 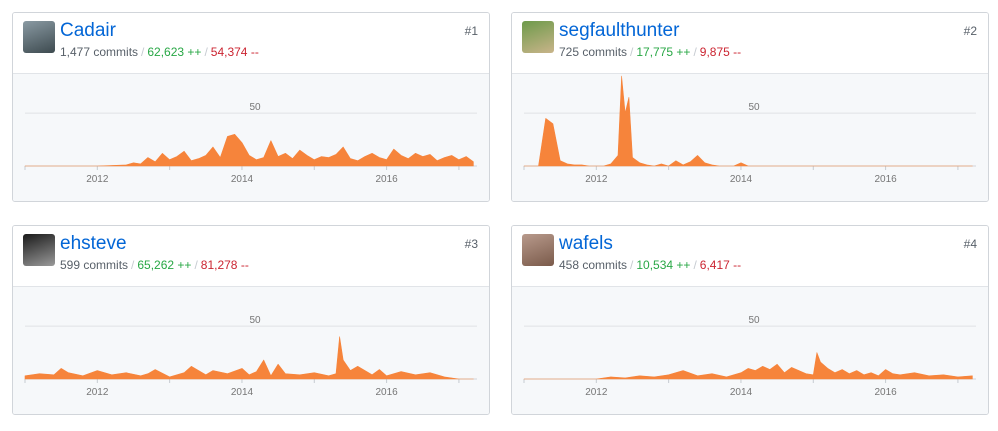 What do you see at coordinates (94, 265) in the screenshot?
I see `commit-count: 599 commits` at bounding box center [94, 265].